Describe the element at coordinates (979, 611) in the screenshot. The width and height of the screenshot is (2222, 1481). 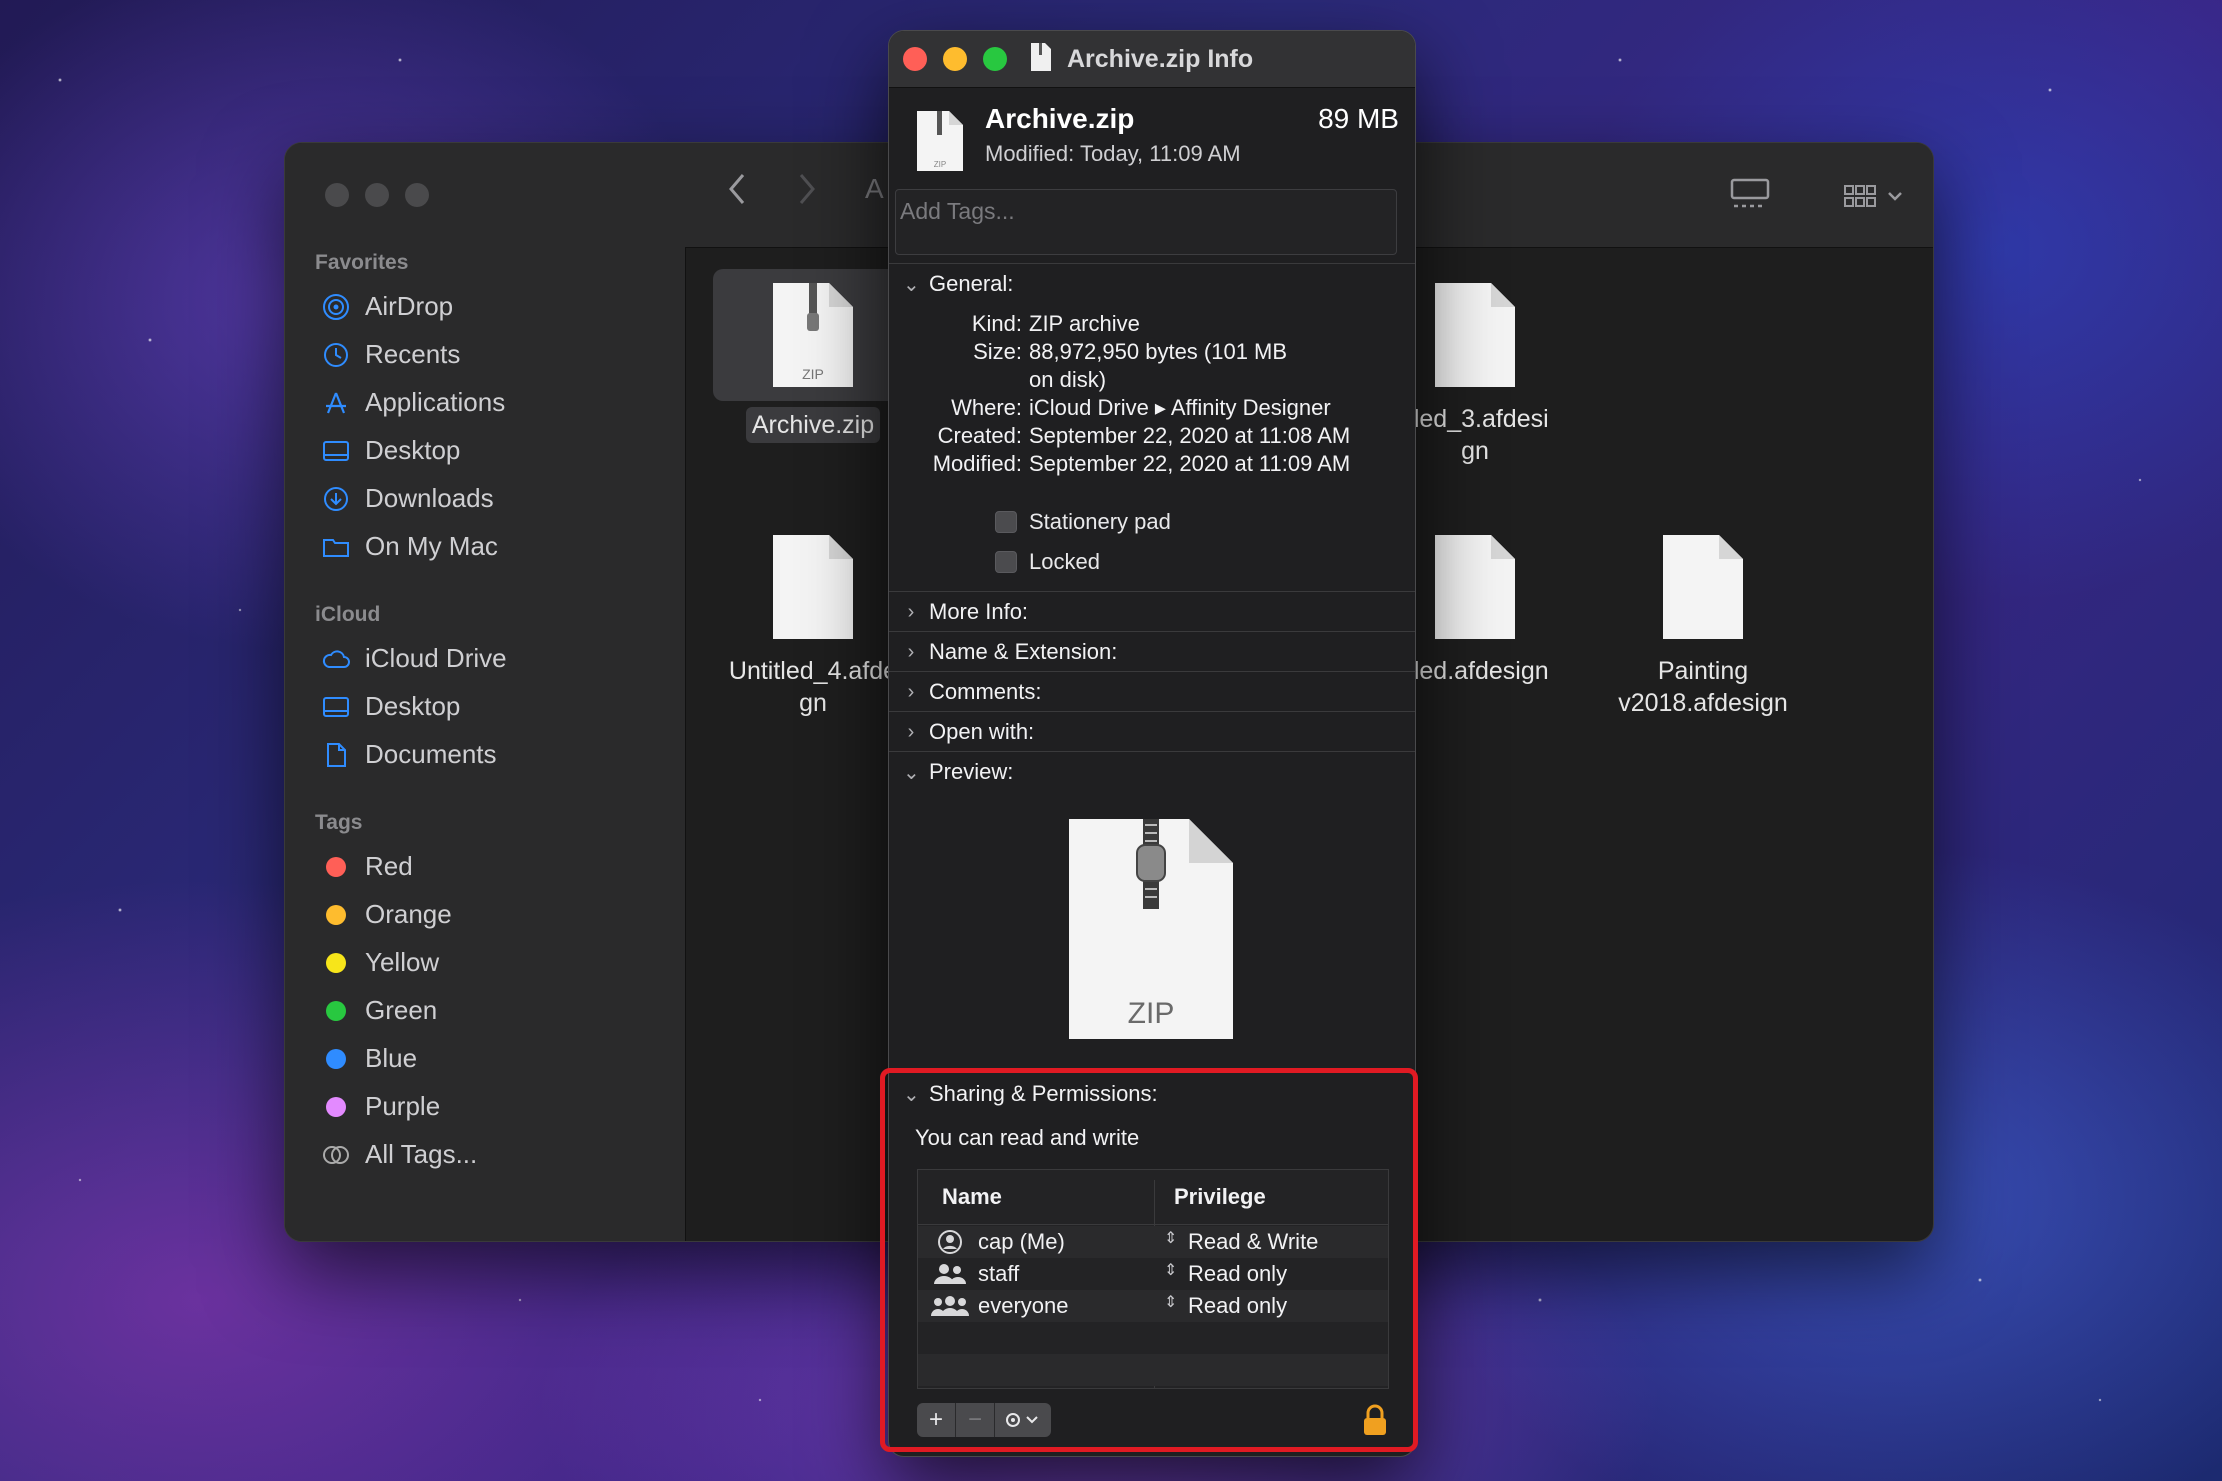
I see `section-label: More Info:` at that location.